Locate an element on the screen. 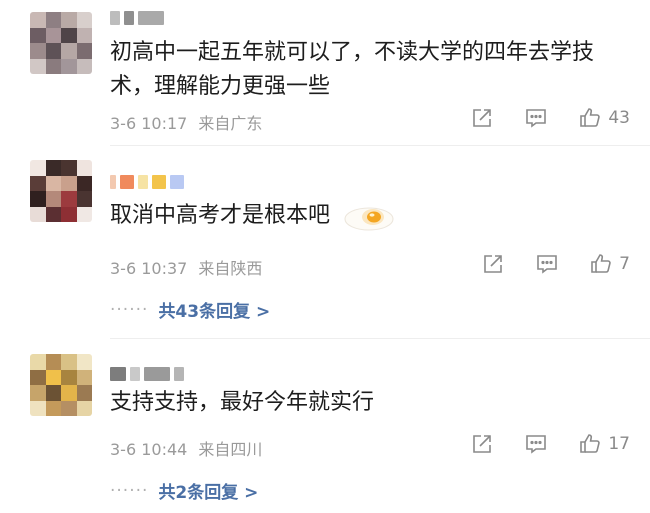  comment-text: 初高中一起五年就可以了，不读大学的四年去学技术，理解能力更强一些 is located at coordinates (352, 69).